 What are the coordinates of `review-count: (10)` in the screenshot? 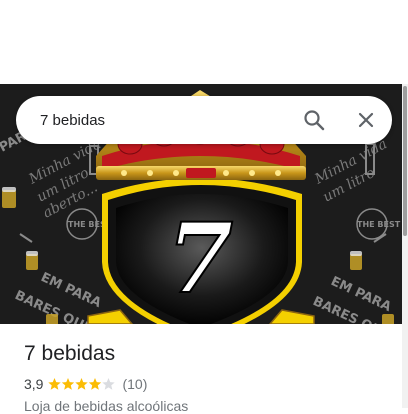 It's located at (134, 384).